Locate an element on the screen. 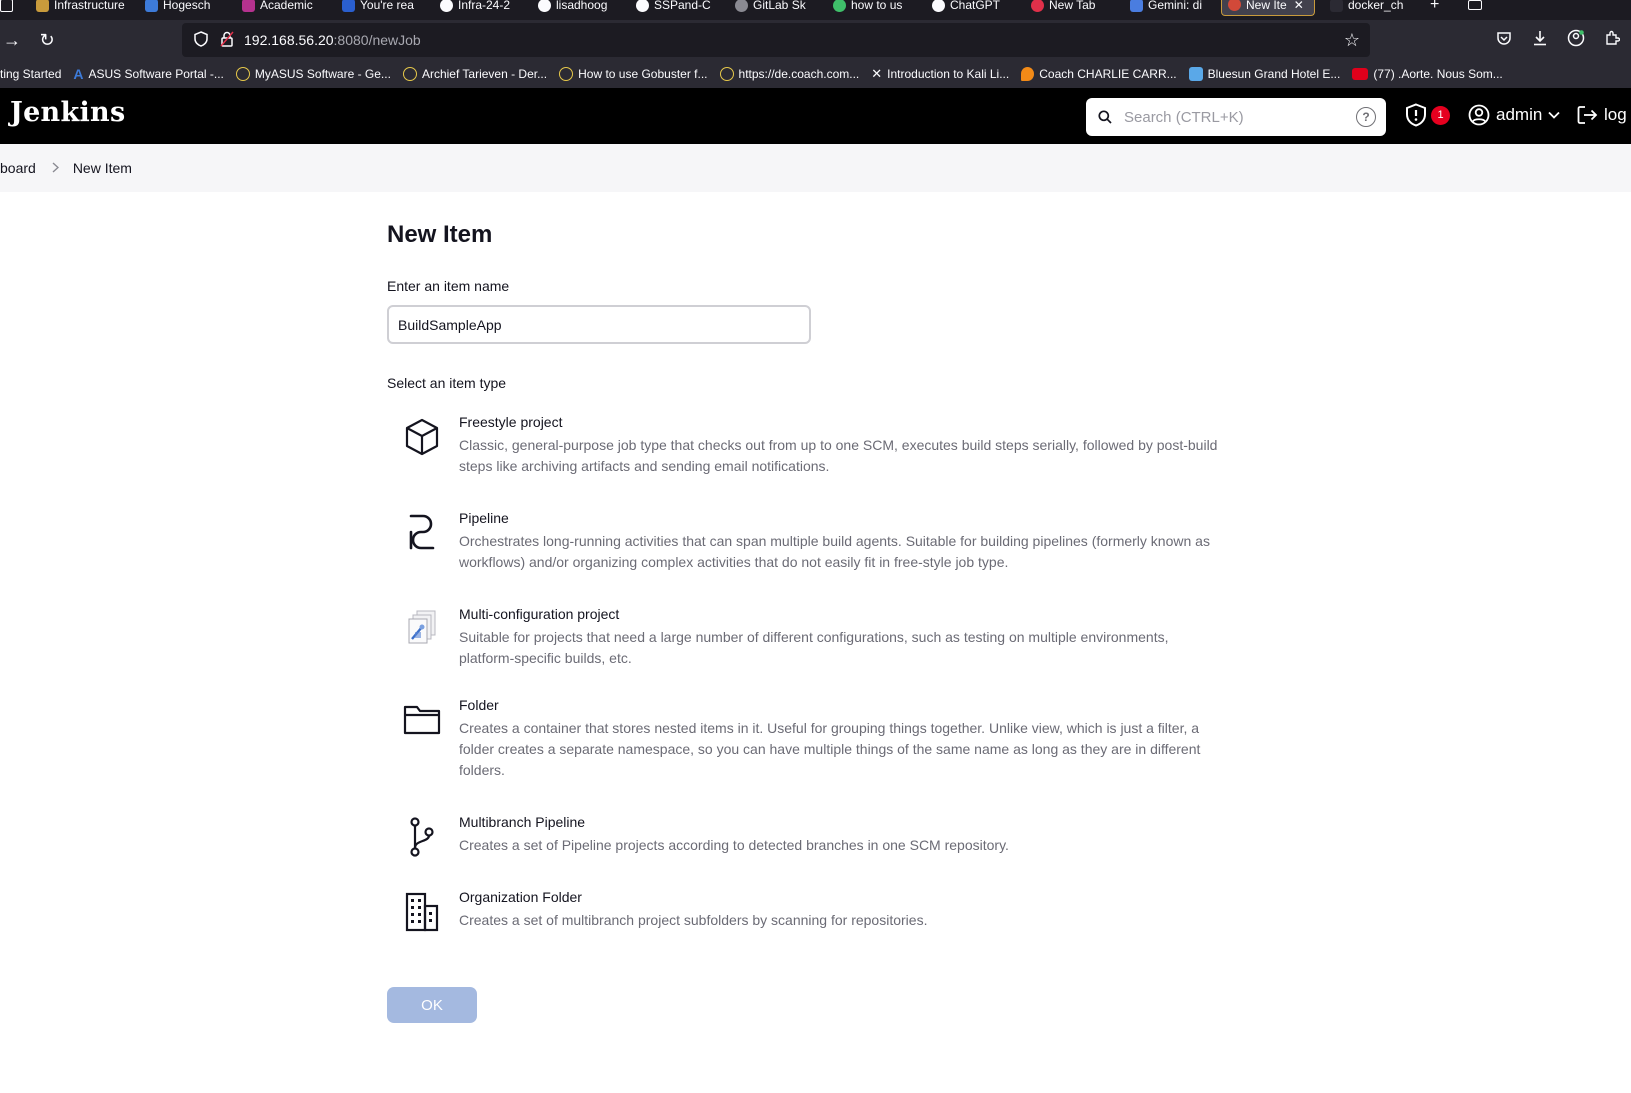 This screenshot has height=1093, width=1631. browser-tab: ChatGPT is located at coordinates (972, 8).